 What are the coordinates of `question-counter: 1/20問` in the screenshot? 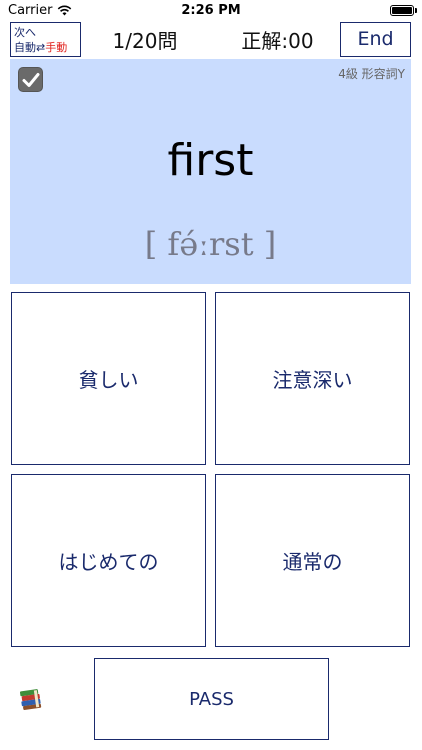 It's located at (145, 41).